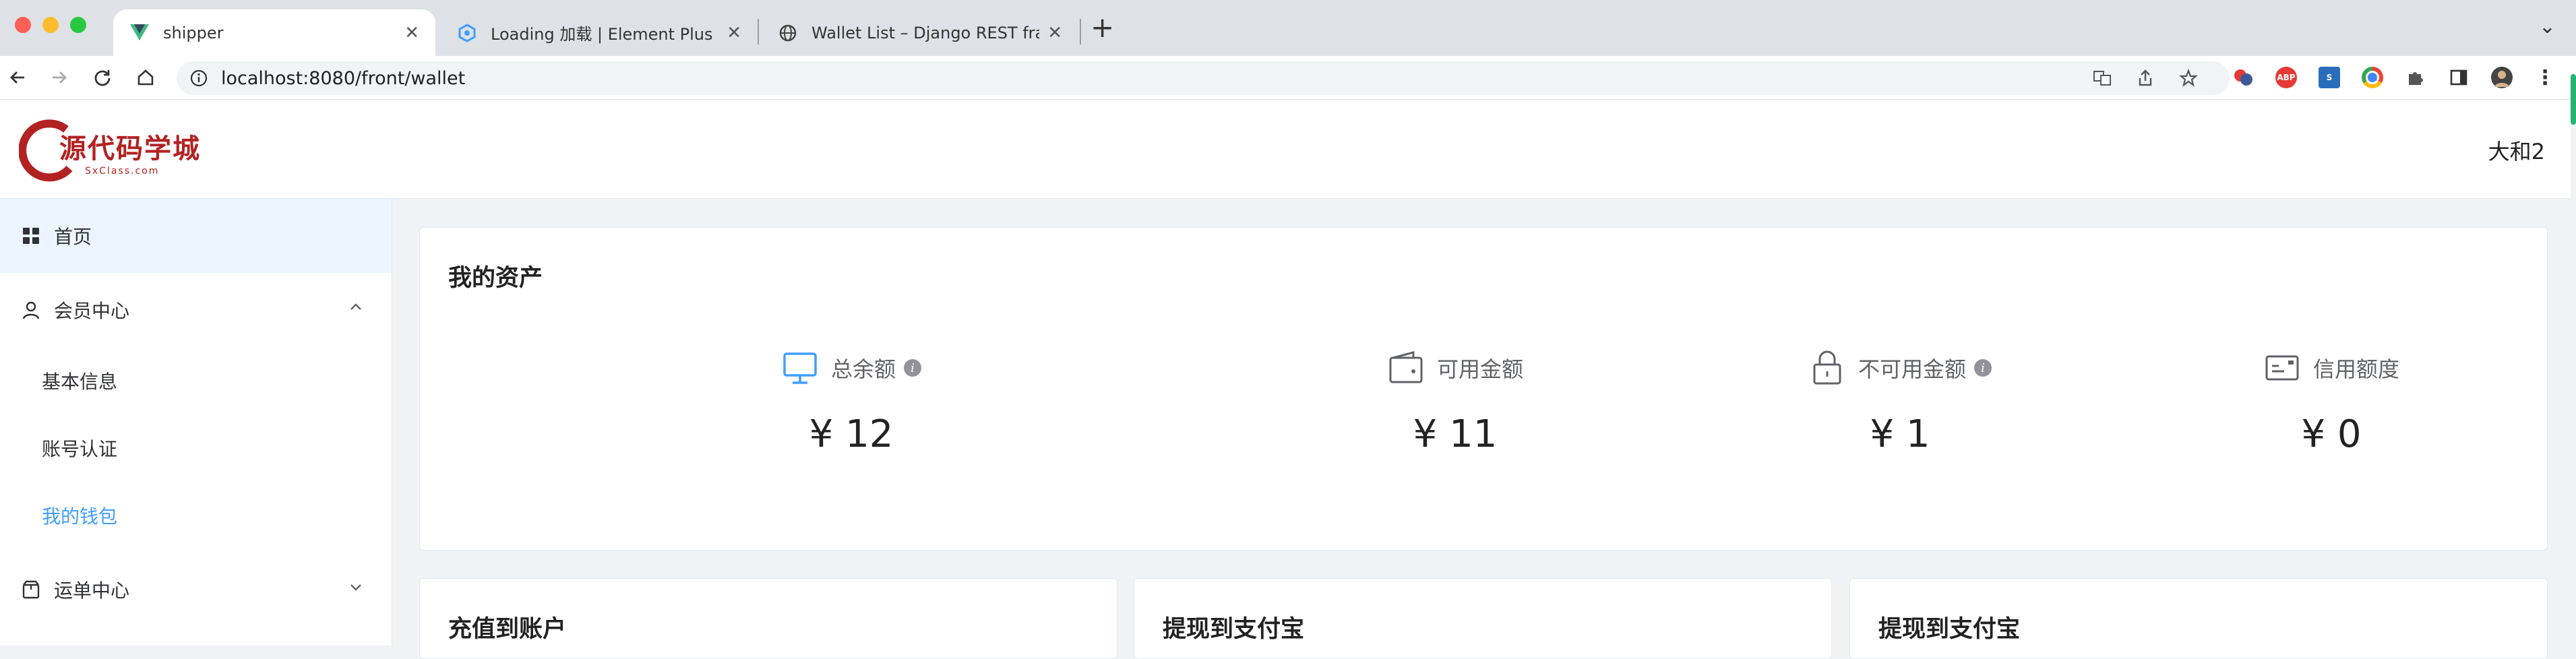 The image size is (2576, 659). Describe the element at coordinates (356, 306) in the screenshot. I see `chevron-up-icon` at that location.